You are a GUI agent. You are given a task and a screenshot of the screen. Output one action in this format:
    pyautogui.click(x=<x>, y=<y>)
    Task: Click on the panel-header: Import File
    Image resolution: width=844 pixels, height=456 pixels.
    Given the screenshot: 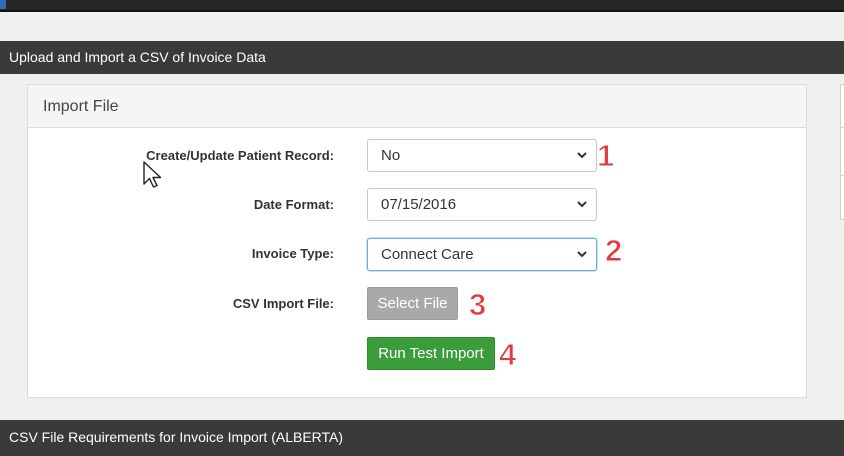 What is the action you would take?
    pyautogui.click(x=417, y=106)
    